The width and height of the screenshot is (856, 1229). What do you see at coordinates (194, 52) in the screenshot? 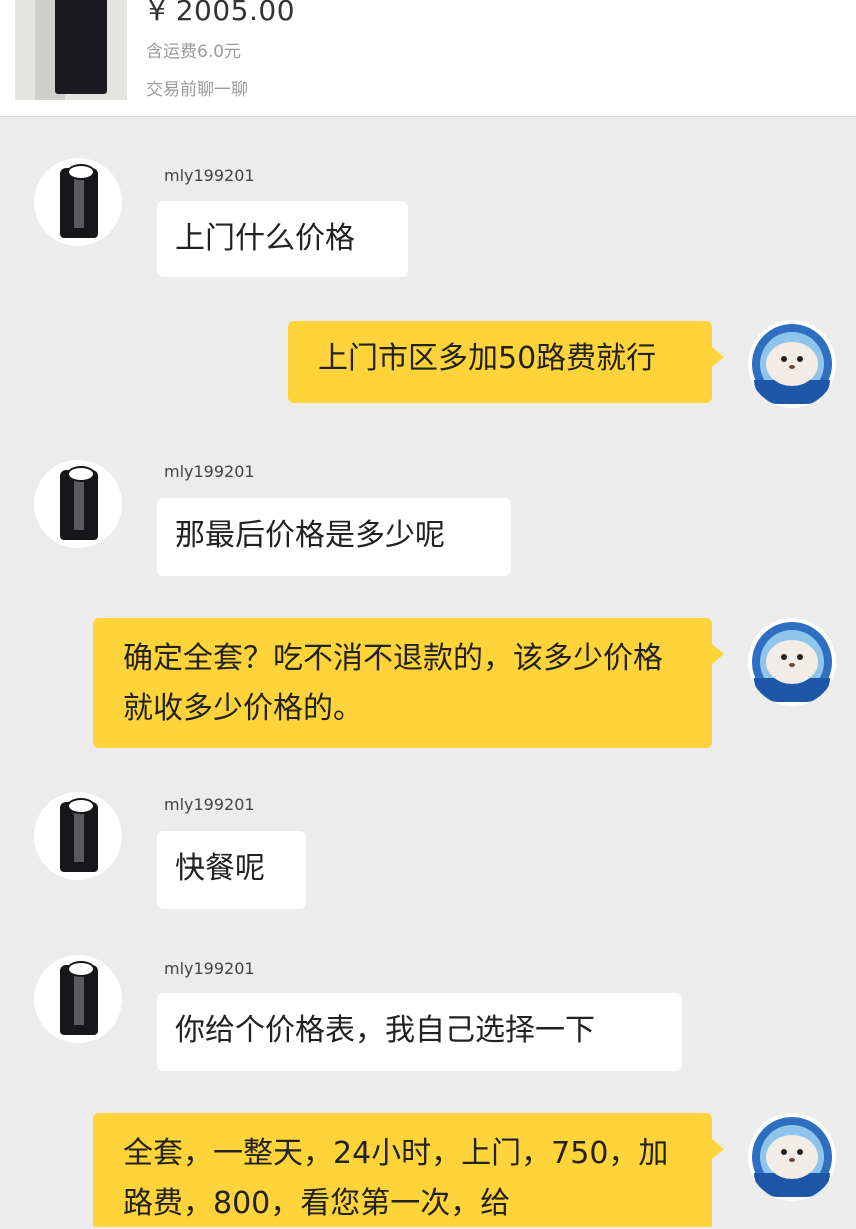
I see `shipping-fee: 含运费6.0元` at bounding box center [194, 52].